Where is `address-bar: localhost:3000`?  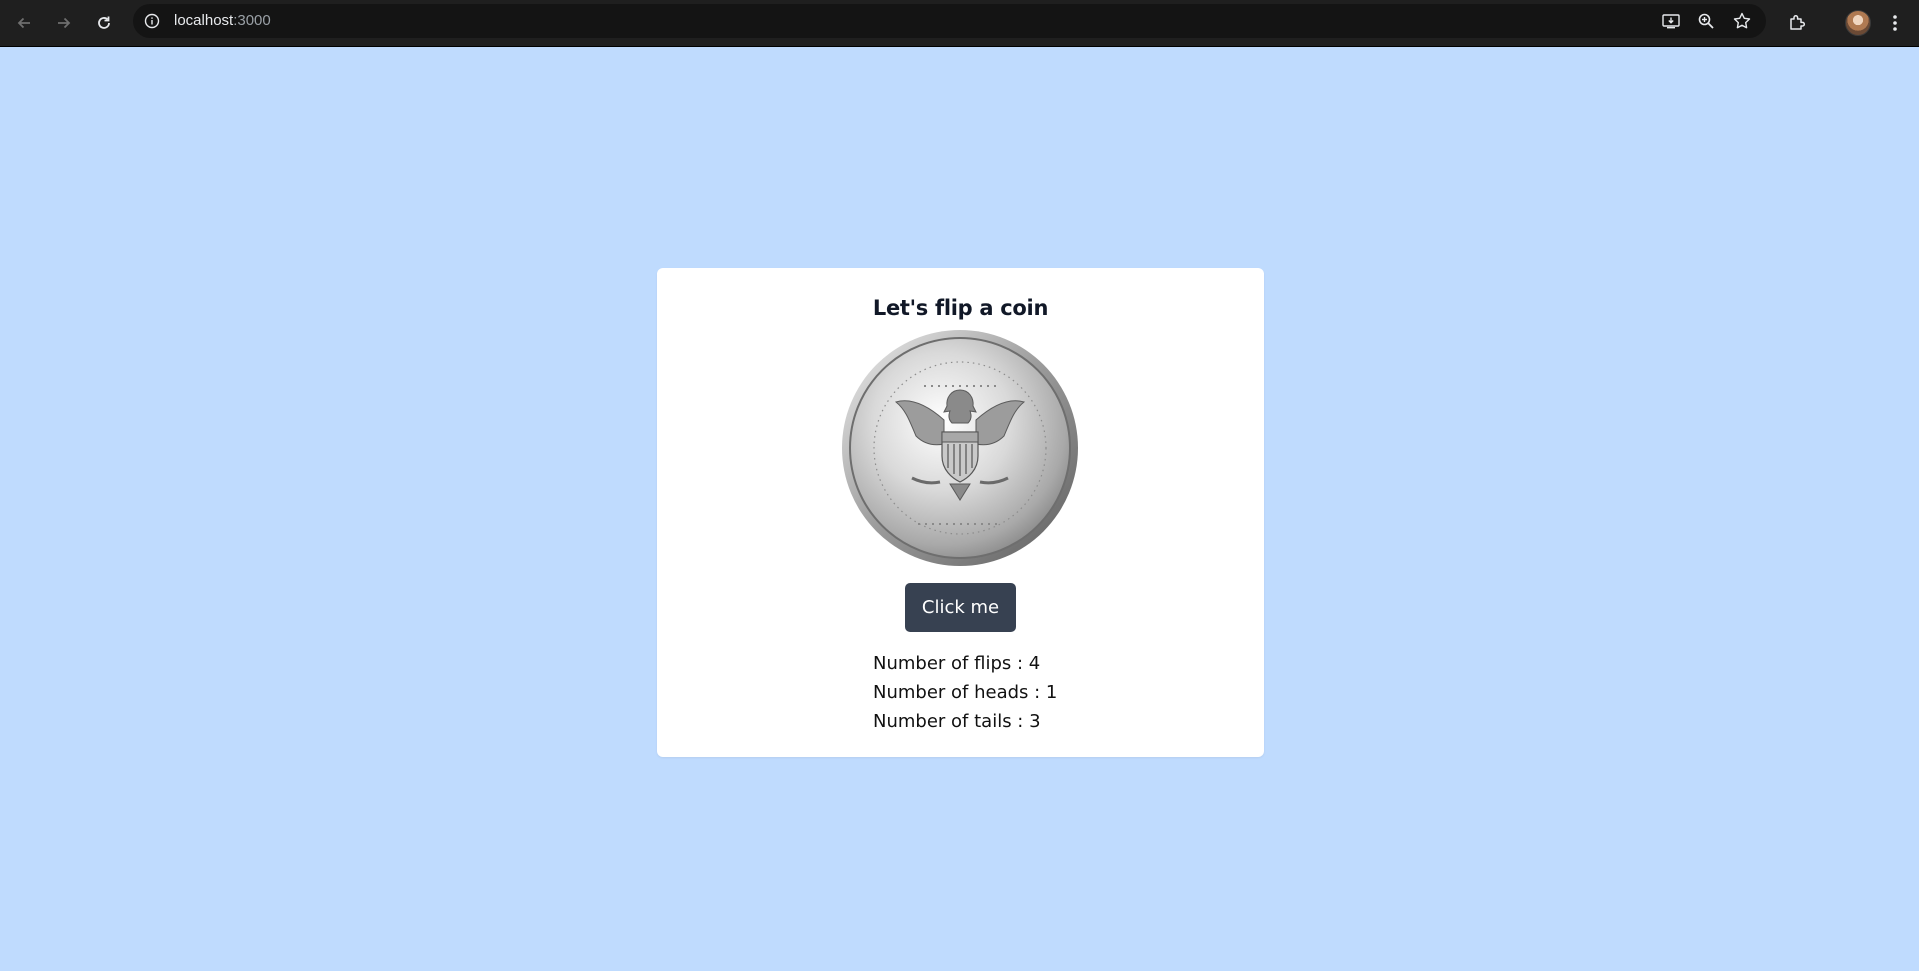
address-bar: localhost:3000 is located at coordinates (949, 21).